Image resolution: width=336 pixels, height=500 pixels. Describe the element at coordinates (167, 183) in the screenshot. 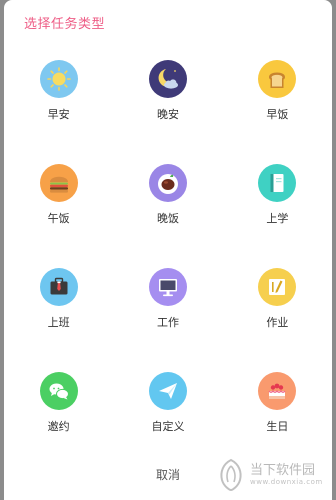

I see `dinner-plate-icon` at that location.